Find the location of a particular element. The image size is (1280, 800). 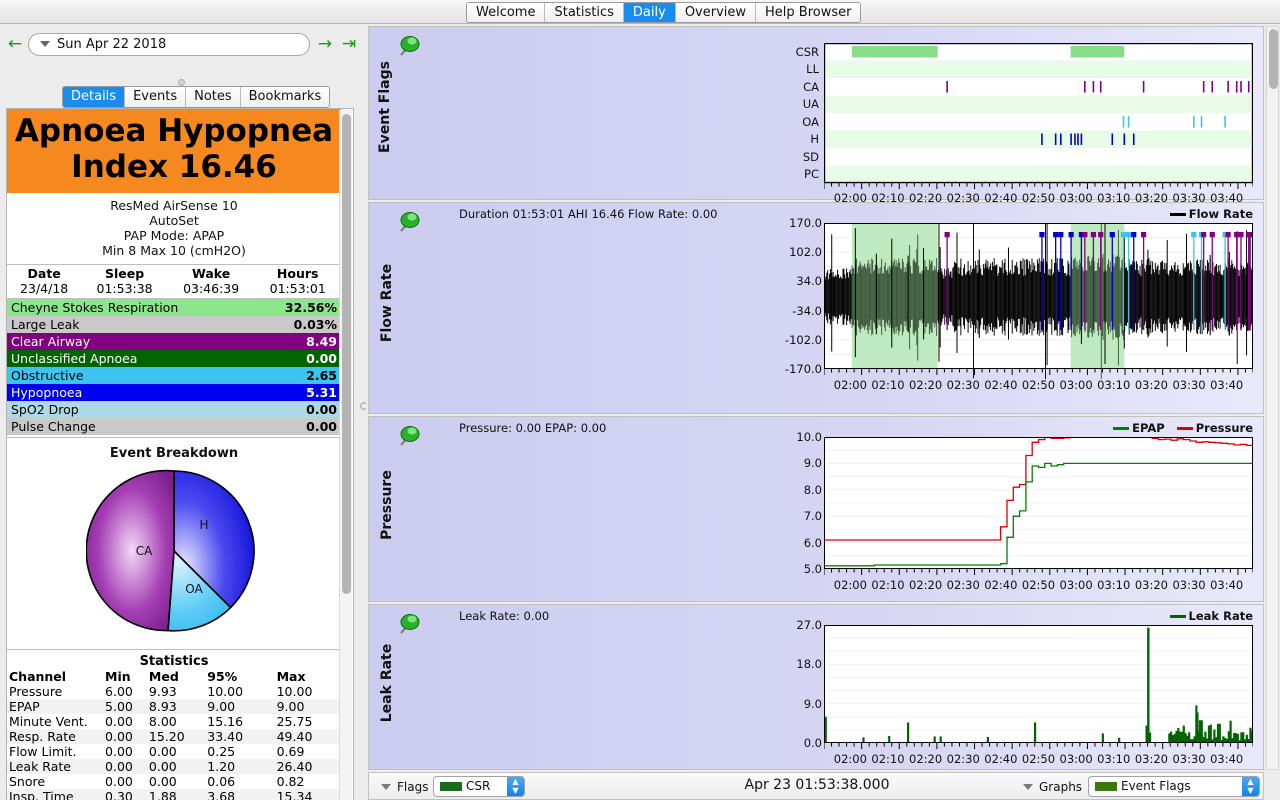

statistics-title: Statistics is located at coordinates (174, 661).